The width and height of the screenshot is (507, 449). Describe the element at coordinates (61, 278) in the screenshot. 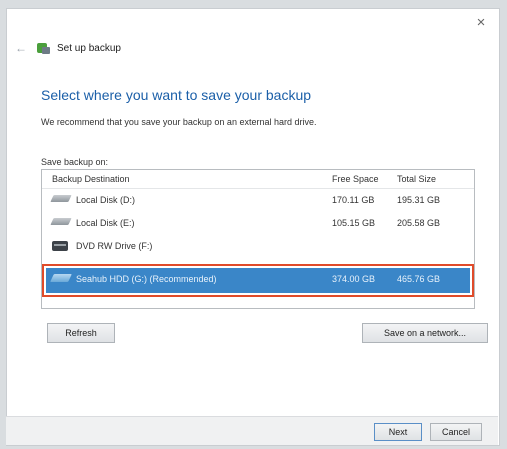

I see `usb-drive-icon` at that location.